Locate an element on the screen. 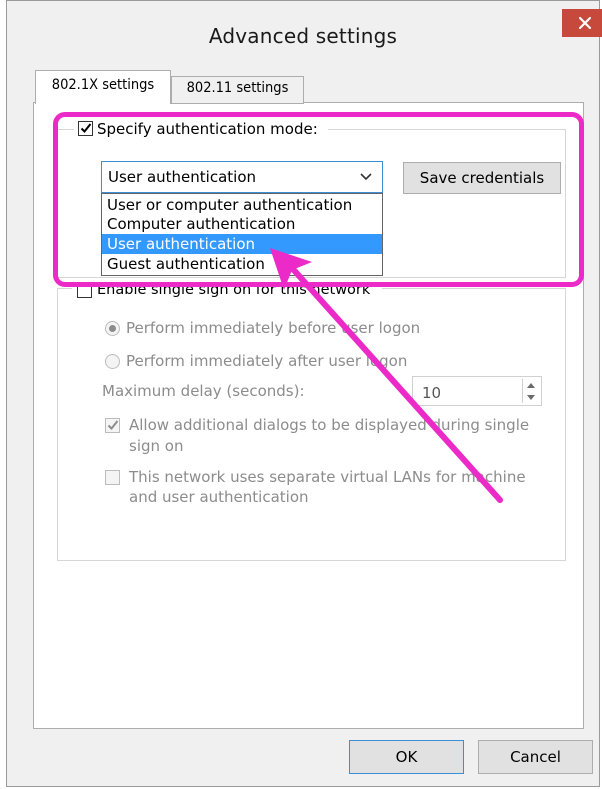 The width and height of the screenshot is (602, 789). title-bar: Advanced settings is located at coordinates (304, 36).